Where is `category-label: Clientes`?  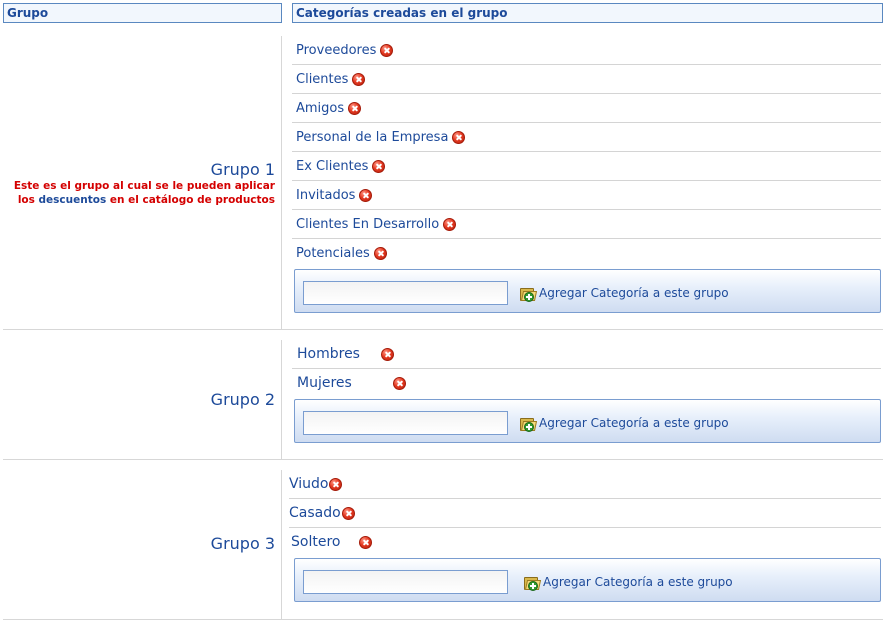 category-label: Clientes is located at coordinates (322, 79).